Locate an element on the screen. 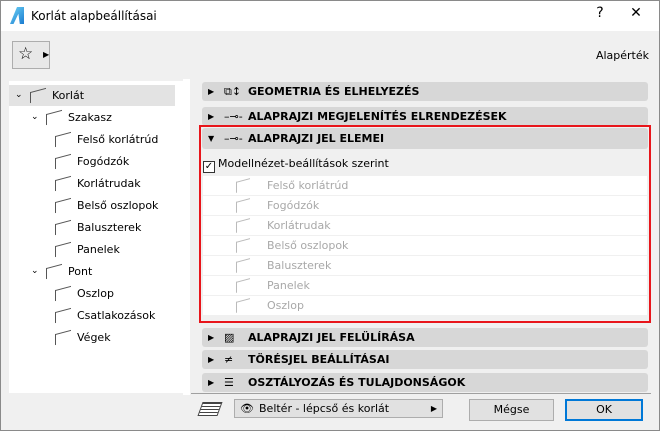  symbol-element-label: Baluszterek is located at coordinates (299, 265).